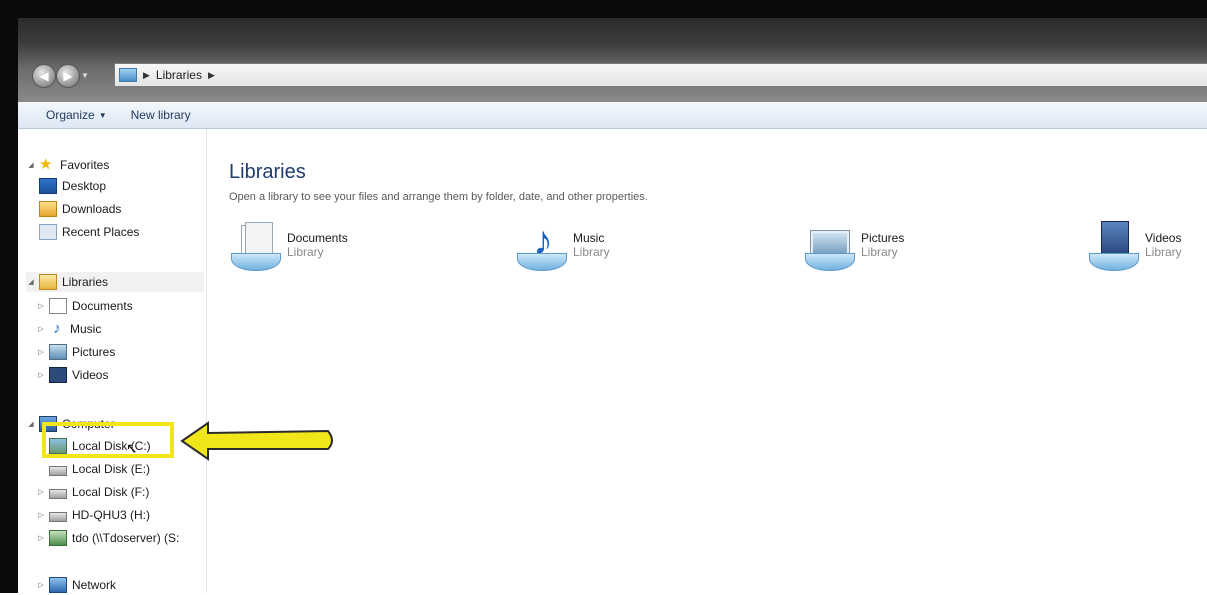 This screenshot has width=1207, height=595. I want to click on nav-item-label: Downloads, so click(92, 209).